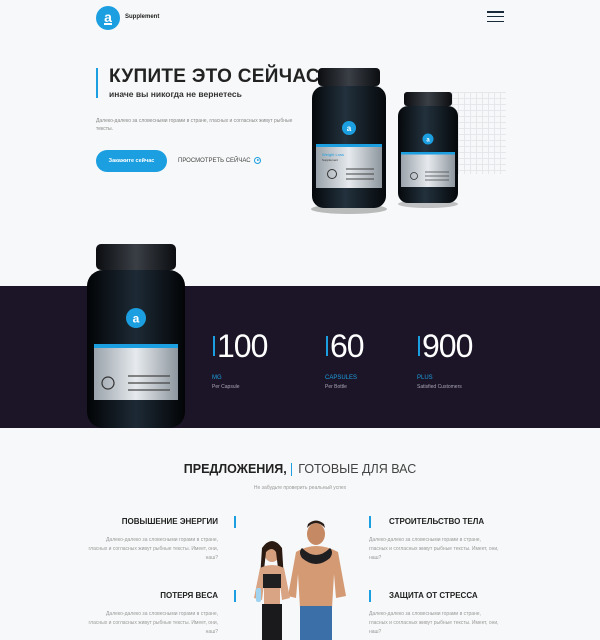 Image resolution: width=600 pixels, height=640 pixels. What do you see at coordinates (142, 17) in the screenshot?
I see `brand-name: Supplement` at bounding box center [142, 17].